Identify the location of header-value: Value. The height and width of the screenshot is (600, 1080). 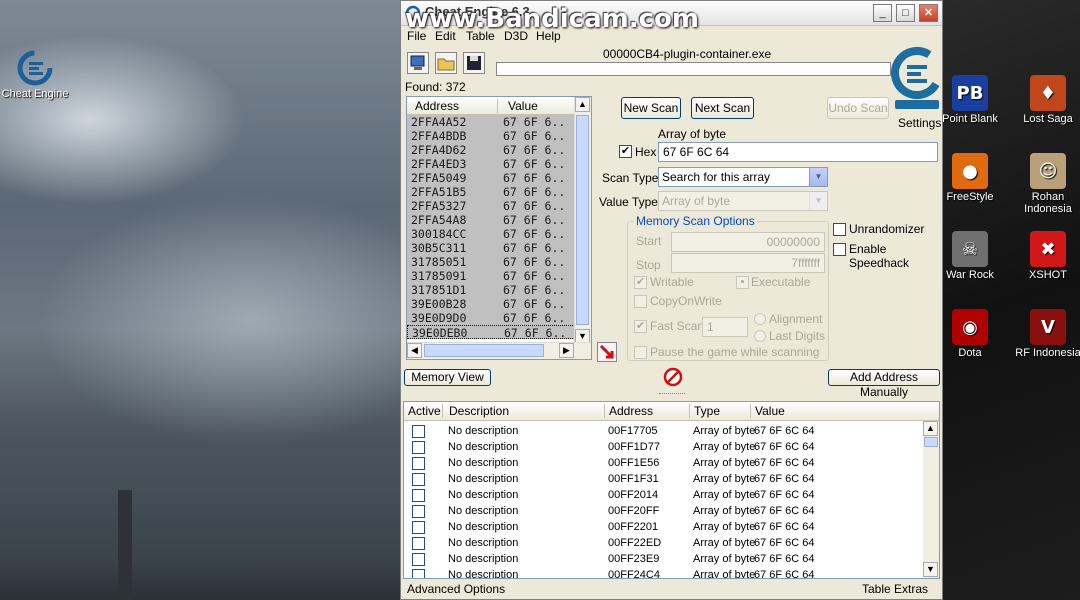
(767, 411).